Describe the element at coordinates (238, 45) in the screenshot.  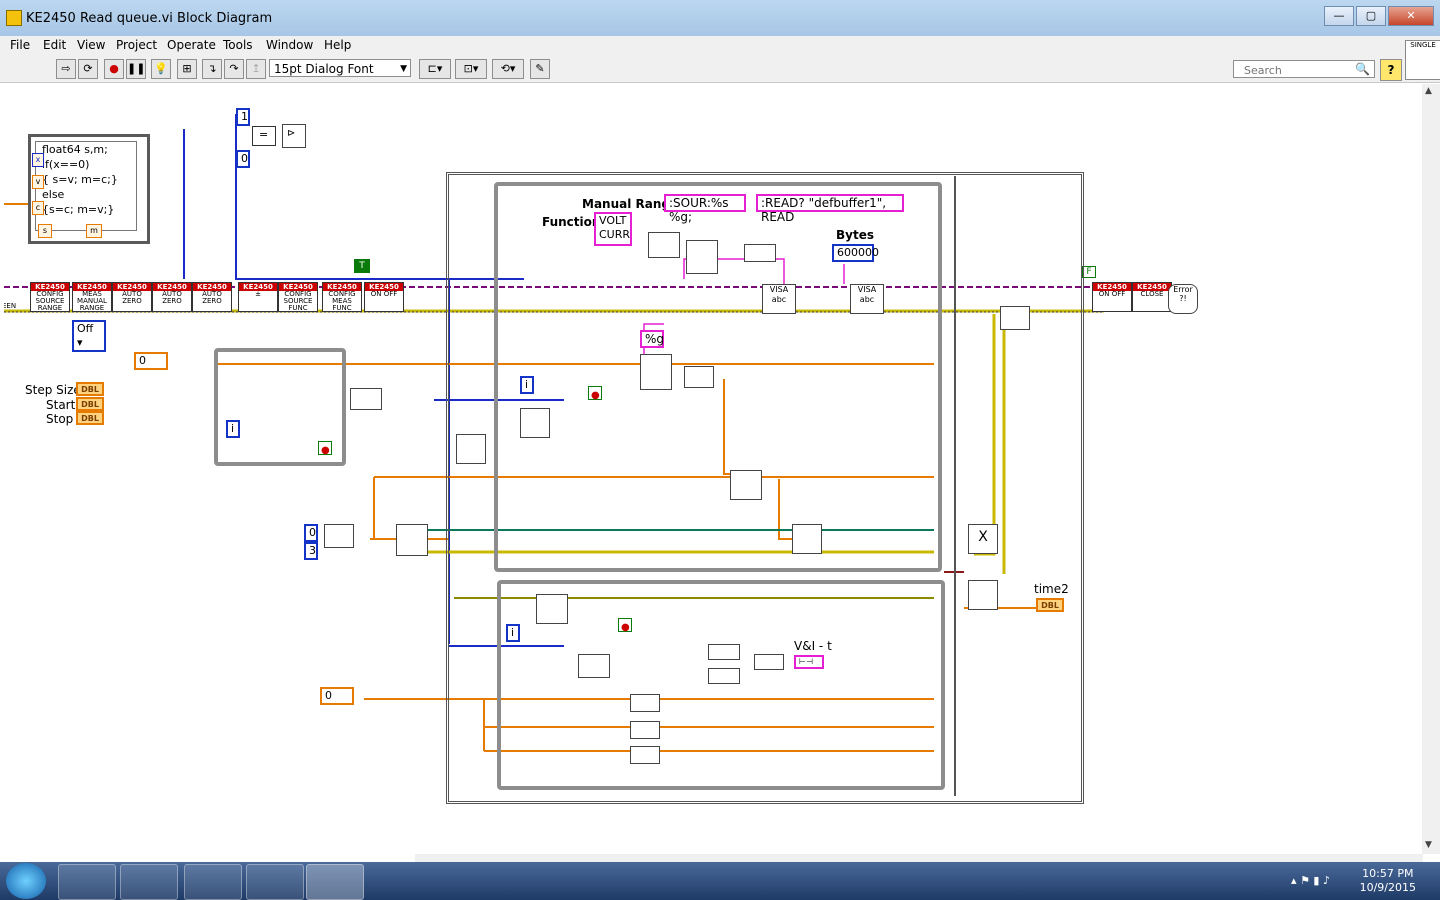
I see `menu-tools: Tools` at that location.